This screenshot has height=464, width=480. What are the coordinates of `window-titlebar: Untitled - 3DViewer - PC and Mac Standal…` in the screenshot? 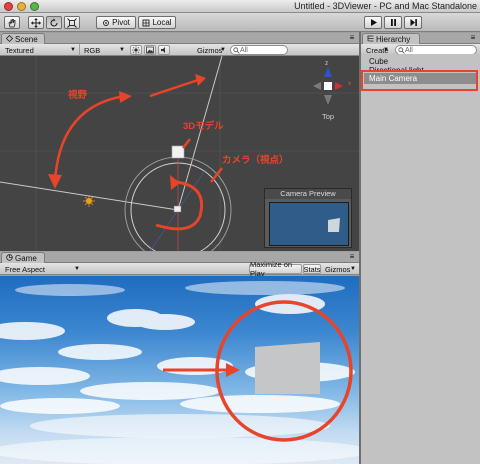 It's located at (240, 6).